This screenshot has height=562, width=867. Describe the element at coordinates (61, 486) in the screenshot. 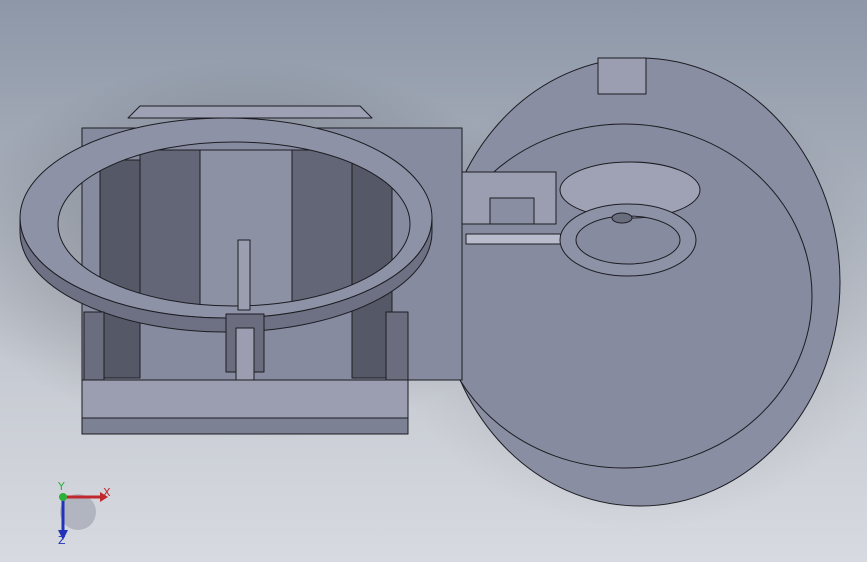

I see `y-axis-label: Y` at that location.